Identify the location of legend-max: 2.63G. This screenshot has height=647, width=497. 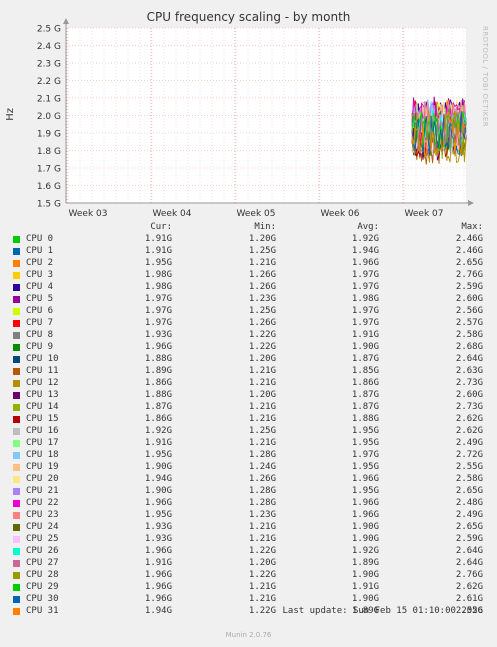
(469, 371).